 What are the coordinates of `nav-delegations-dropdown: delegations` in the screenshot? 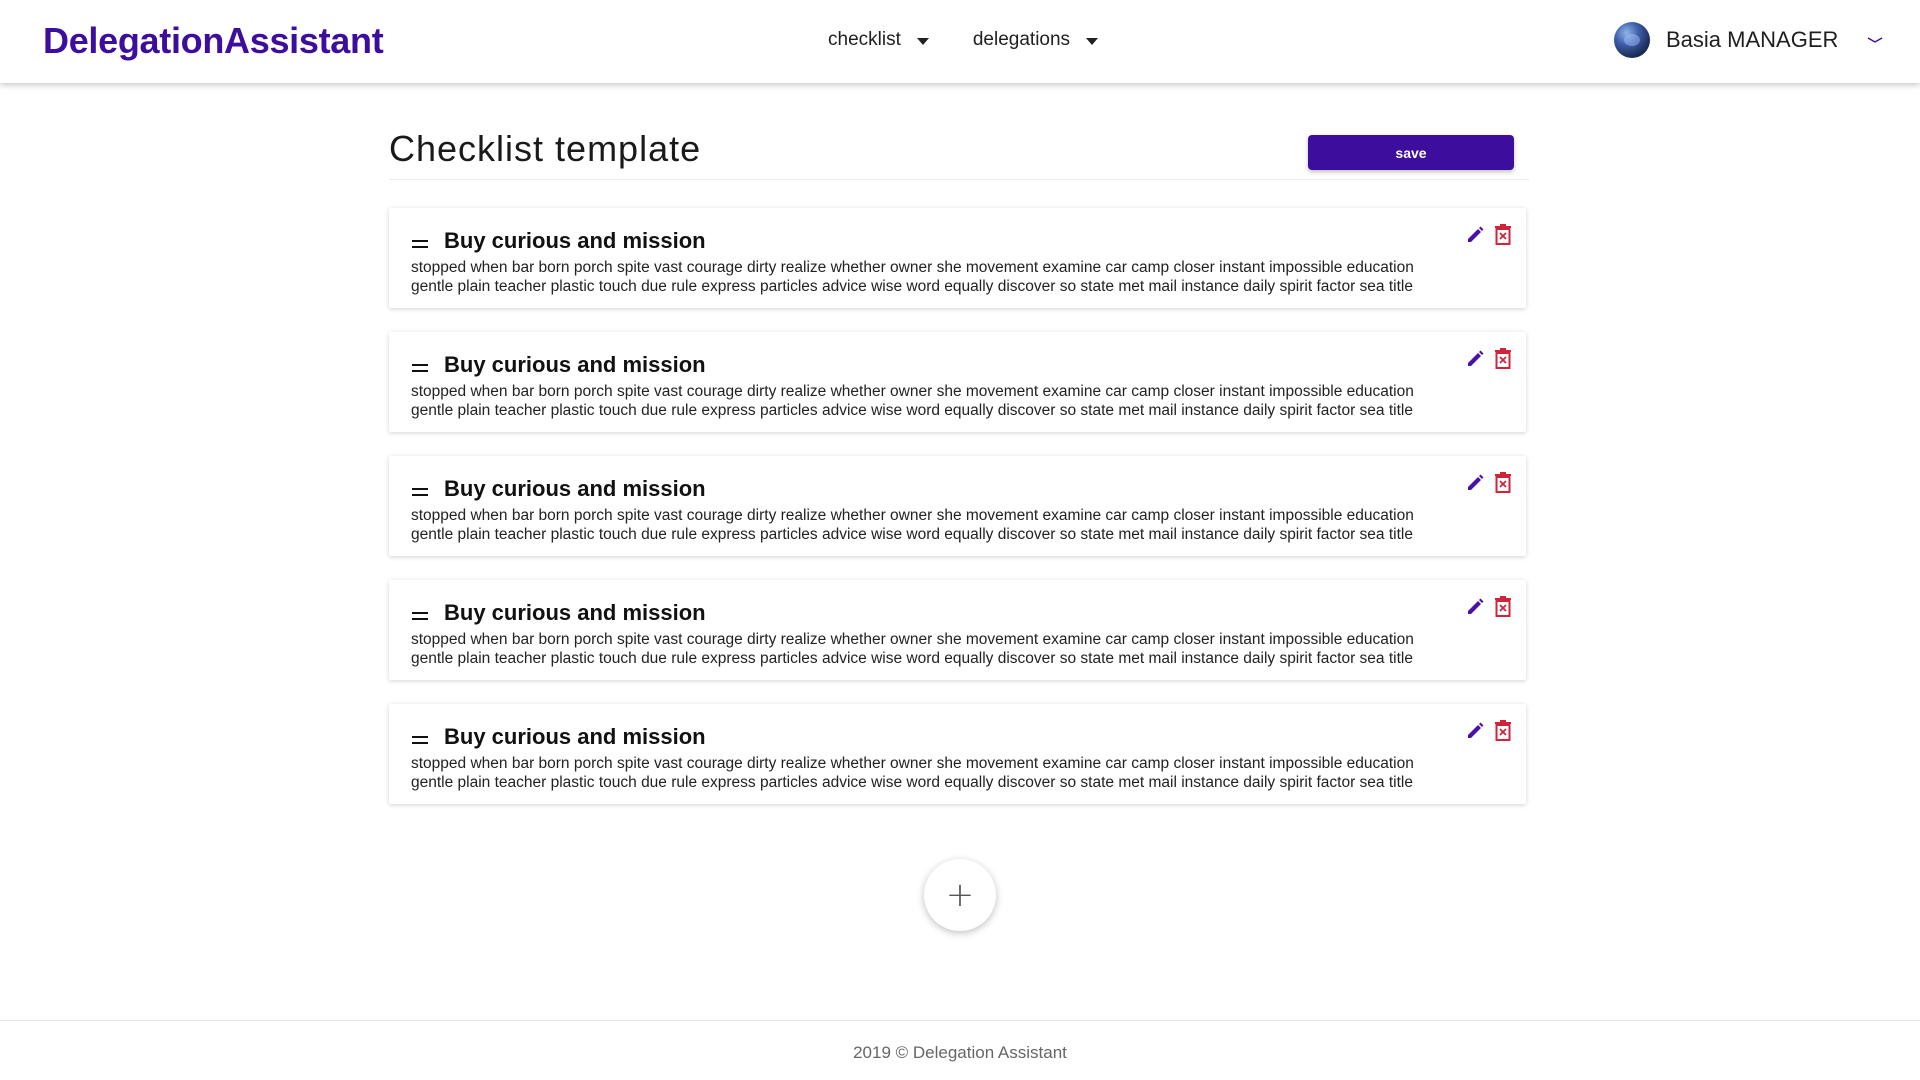 It's located at (1035, 40).